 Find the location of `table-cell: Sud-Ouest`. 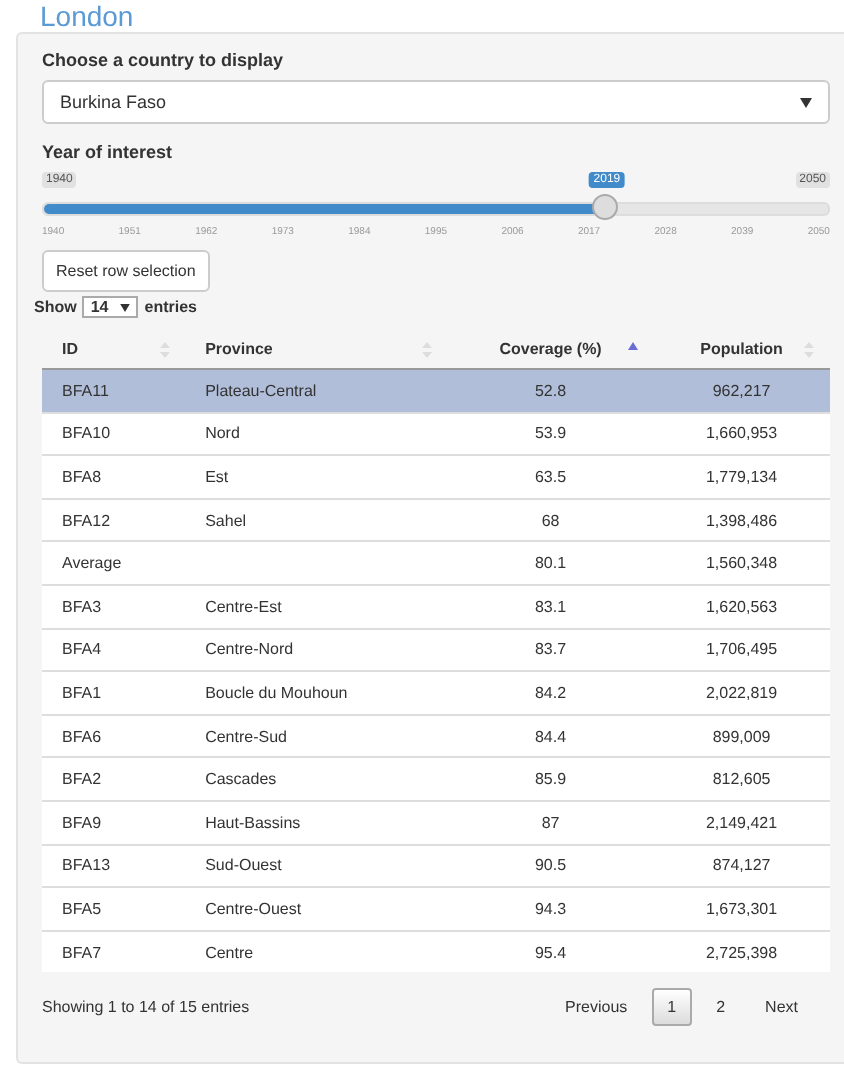

table-cell: Sud-Ouest is located at coordinates (243, 865).